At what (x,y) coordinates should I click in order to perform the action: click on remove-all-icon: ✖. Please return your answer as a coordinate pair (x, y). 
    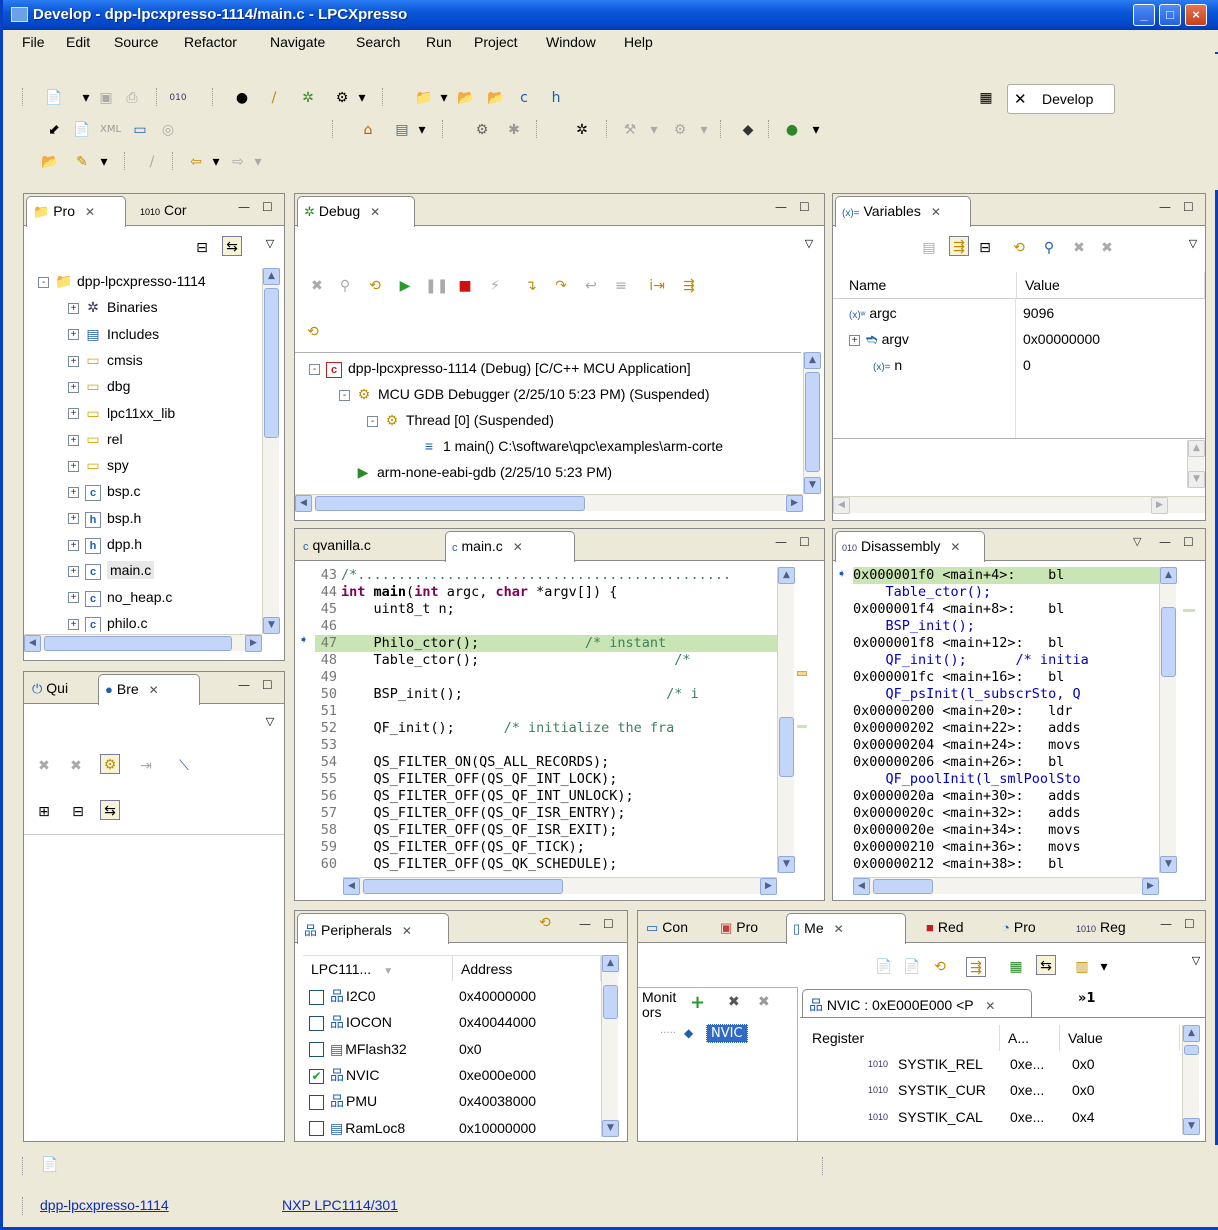
    Looking at the image, I should click on (1107, 248).